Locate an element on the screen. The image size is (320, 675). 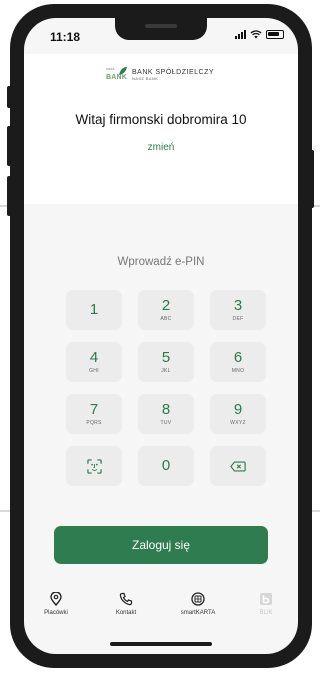
leaf-icon is located at coordinates (123, 71).